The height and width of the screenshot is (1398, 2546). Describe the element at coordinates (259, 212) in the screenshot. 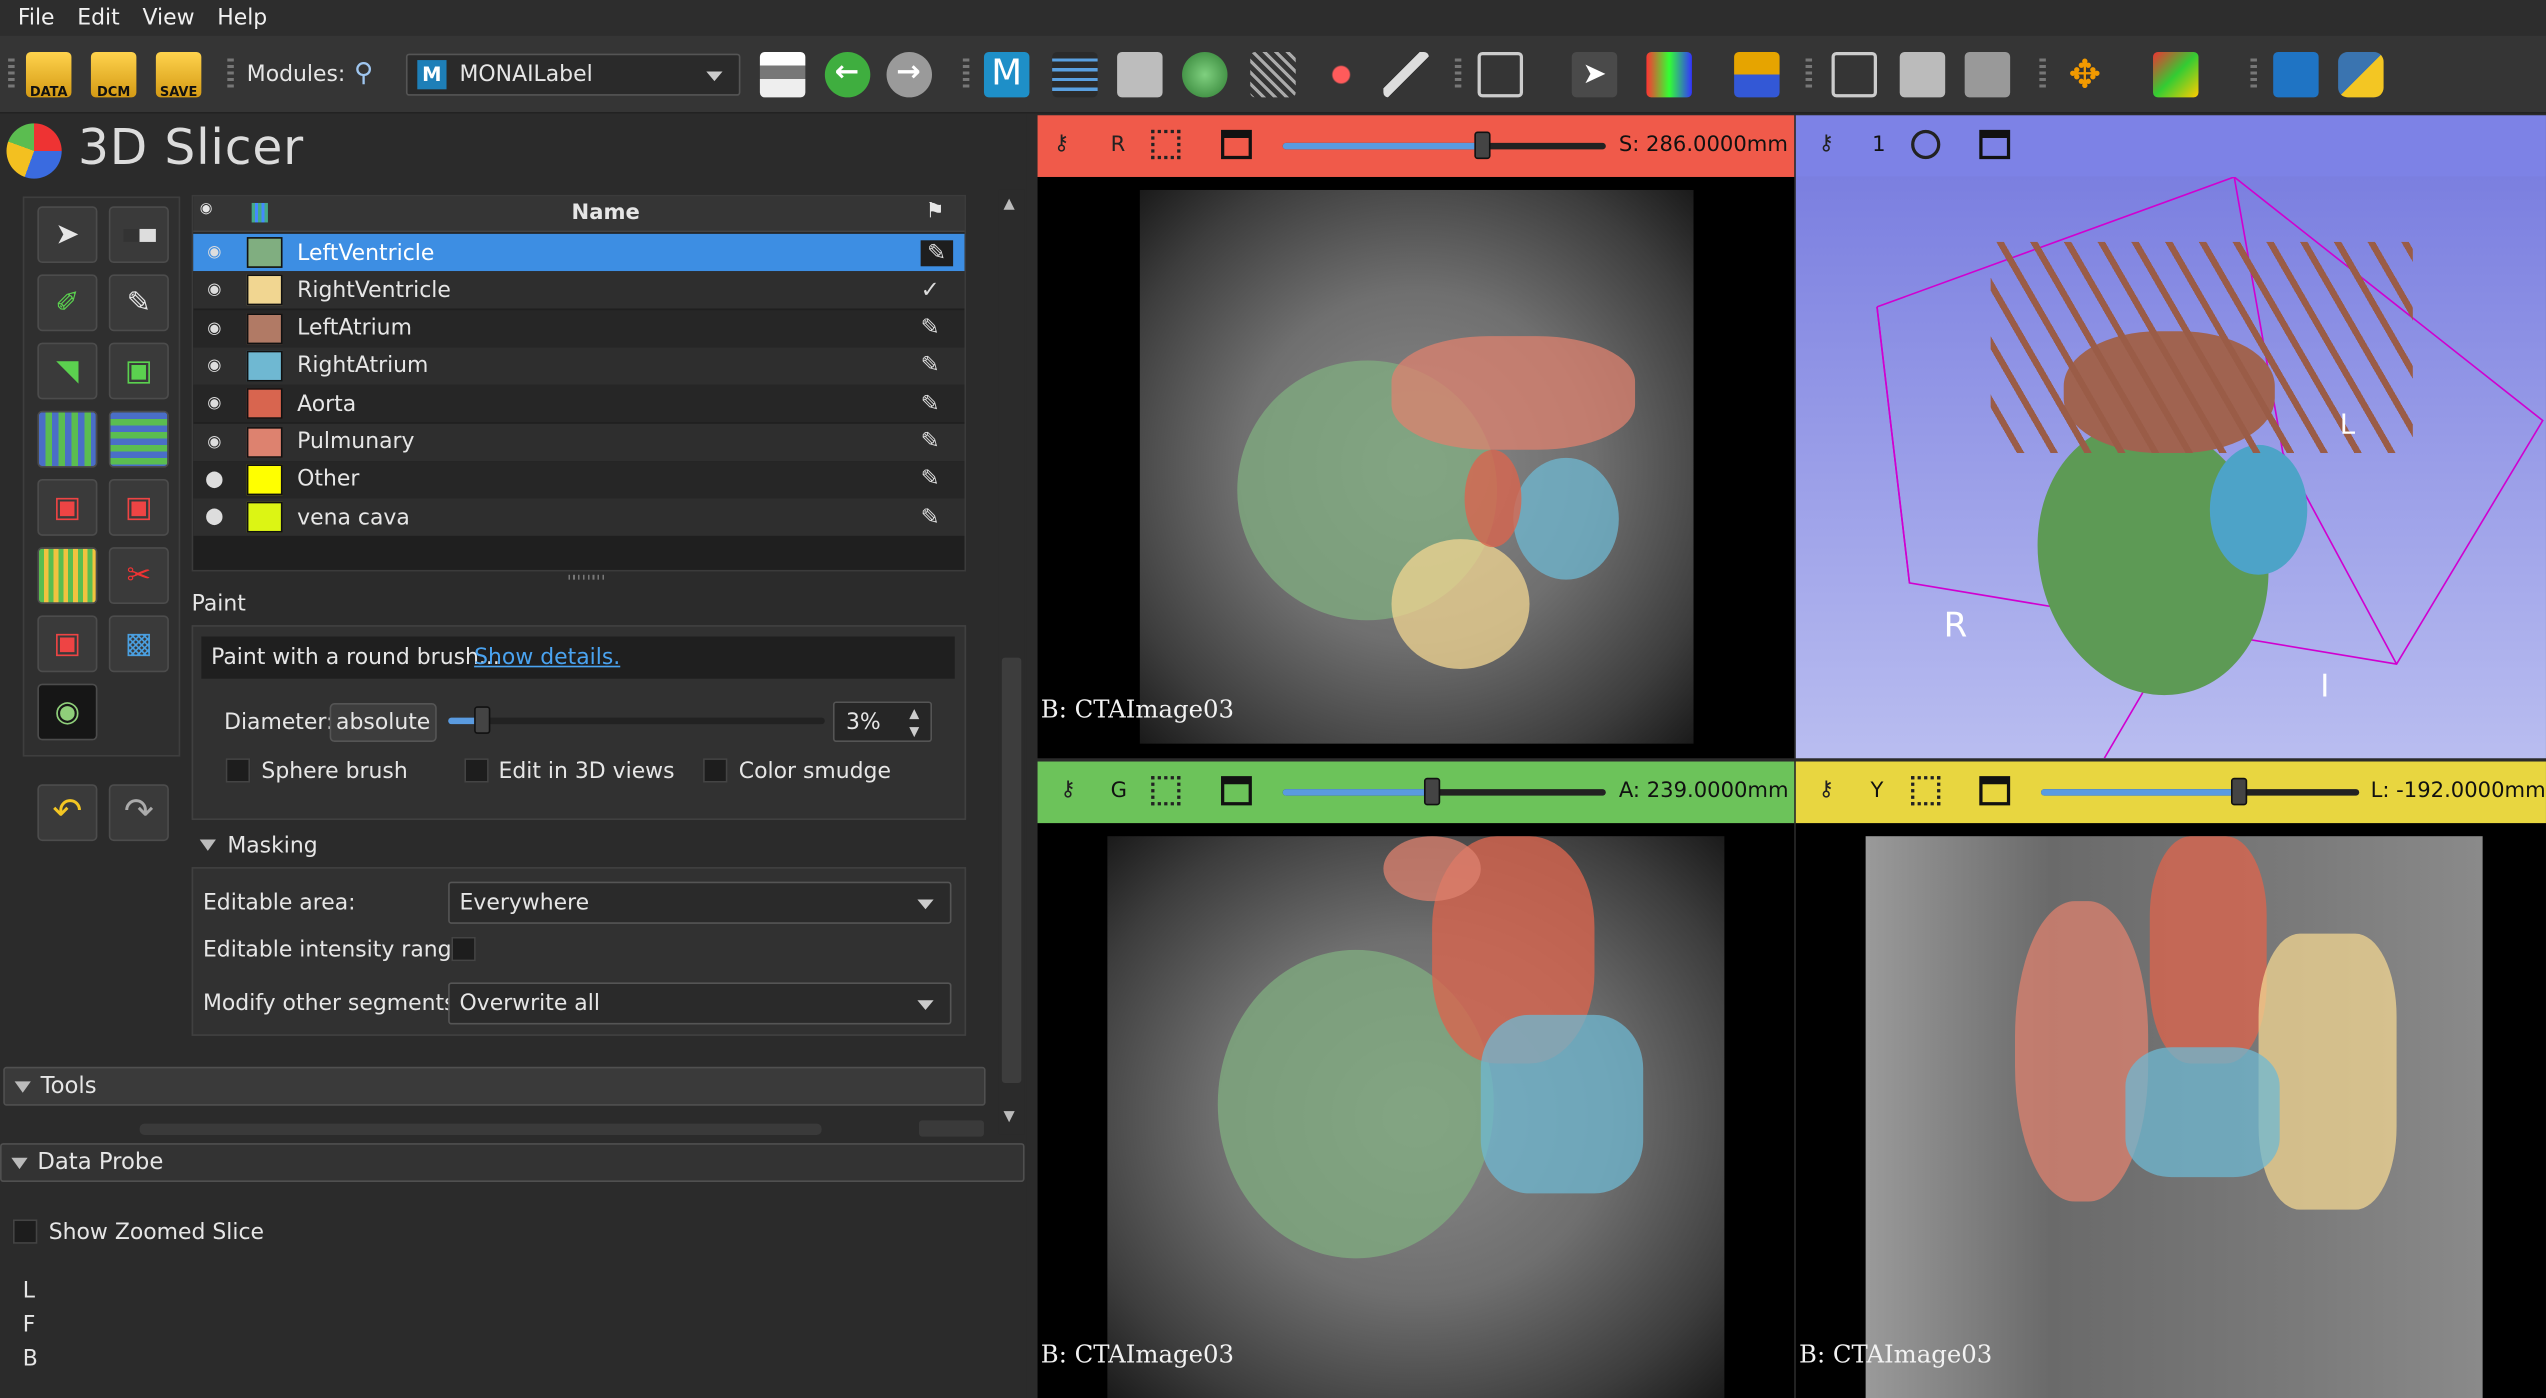

I see `color-header-icon` at that location.